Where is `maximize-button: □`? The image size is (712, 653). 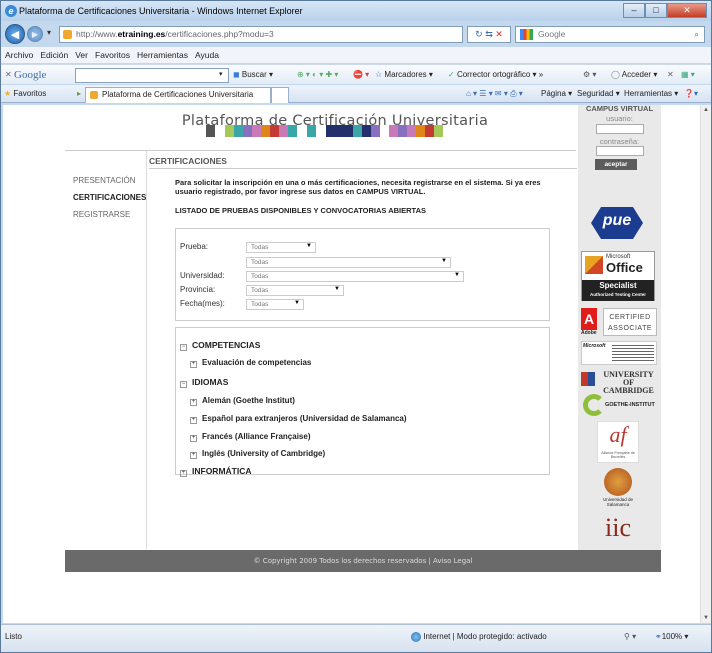
maximize-button: □ is located at coordinates (656, 10).